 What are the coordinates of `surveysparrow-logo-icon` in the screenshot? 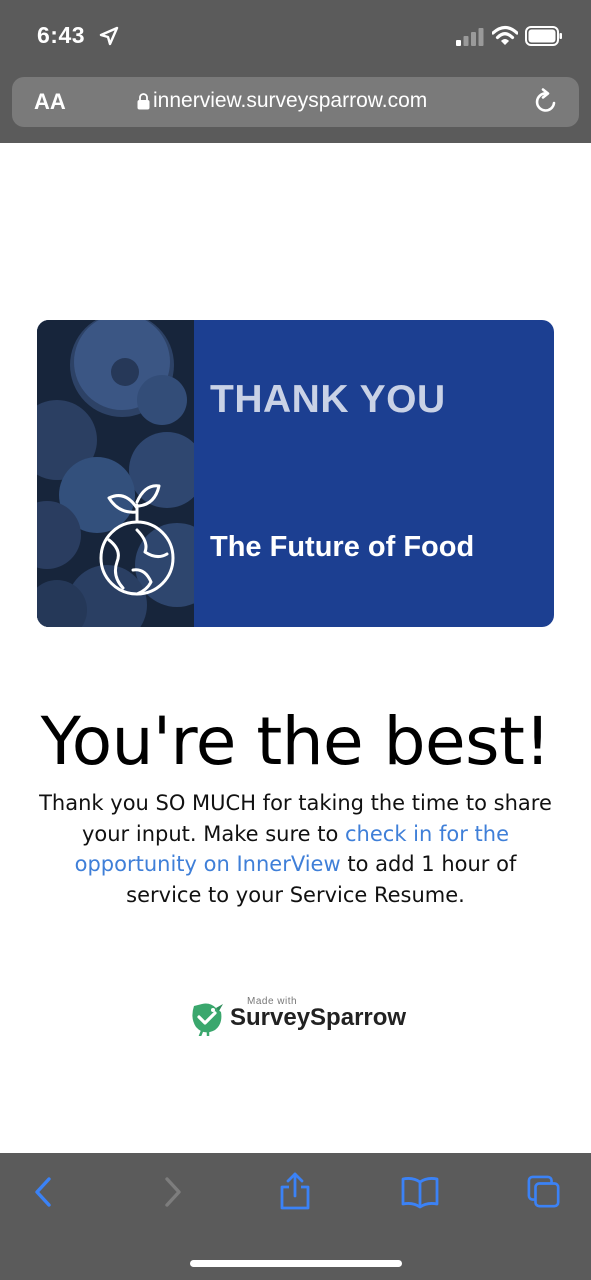 It's located at (207, 1019).